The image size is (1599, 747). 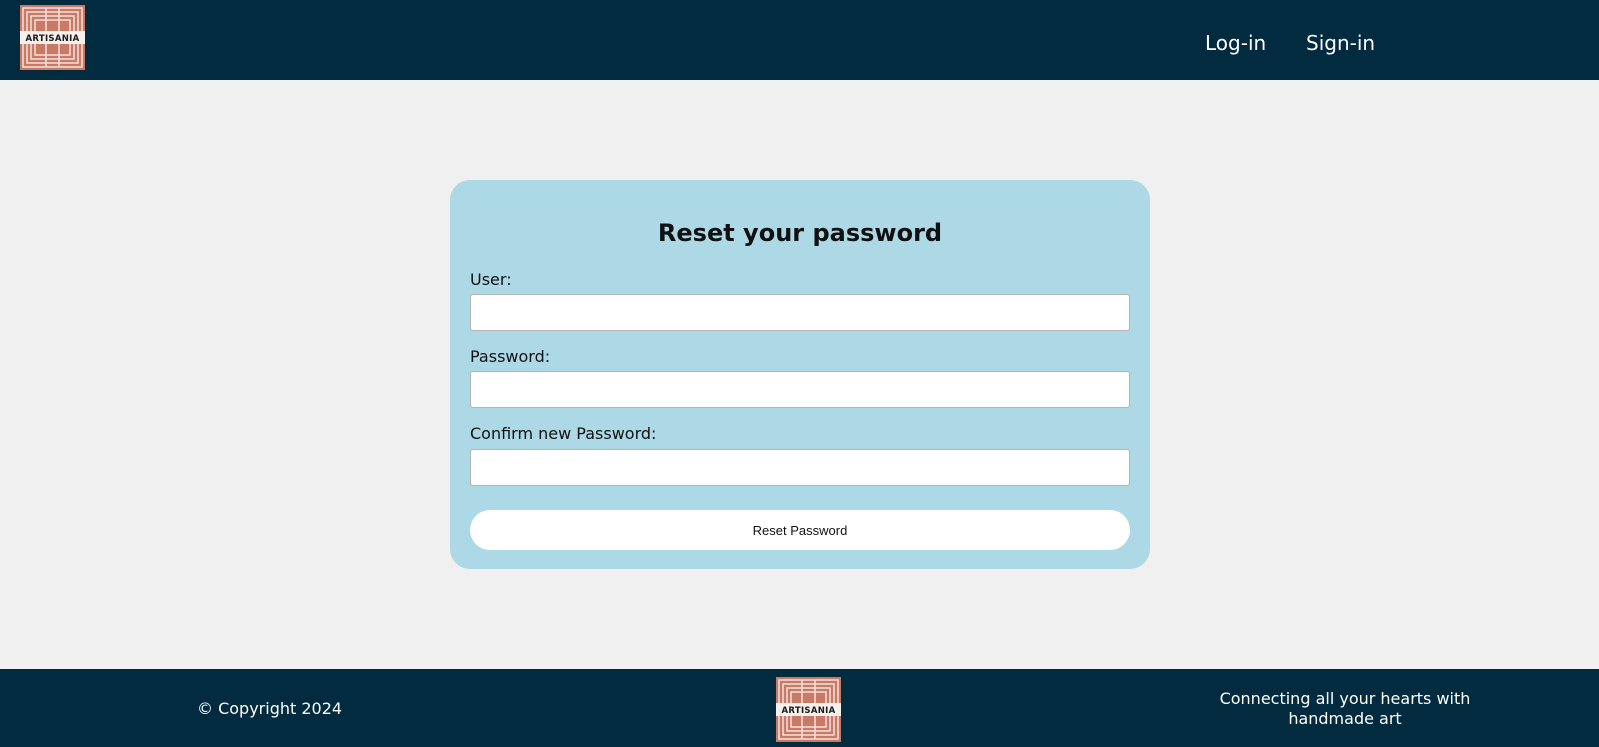 I want to click on user-input, so click(x=800, y=312).